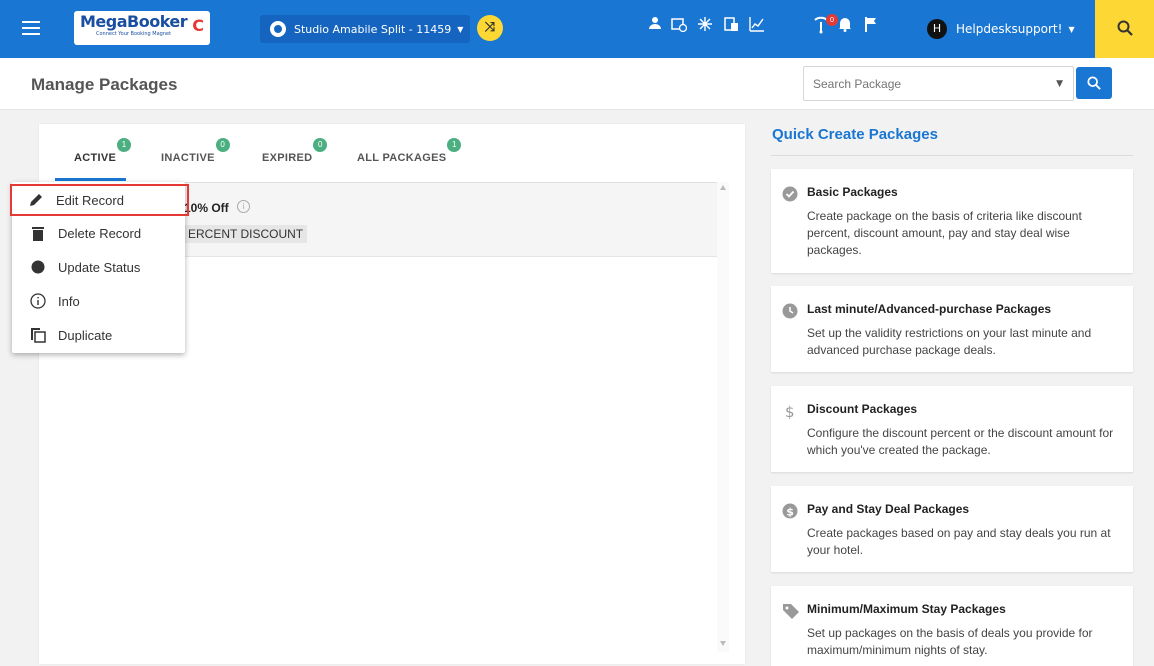 This screenshot has height=666, width=1154. Describe the element at coordinates (198, 25) in the screenshot. I see `logo-mark-icon: C` at that location.